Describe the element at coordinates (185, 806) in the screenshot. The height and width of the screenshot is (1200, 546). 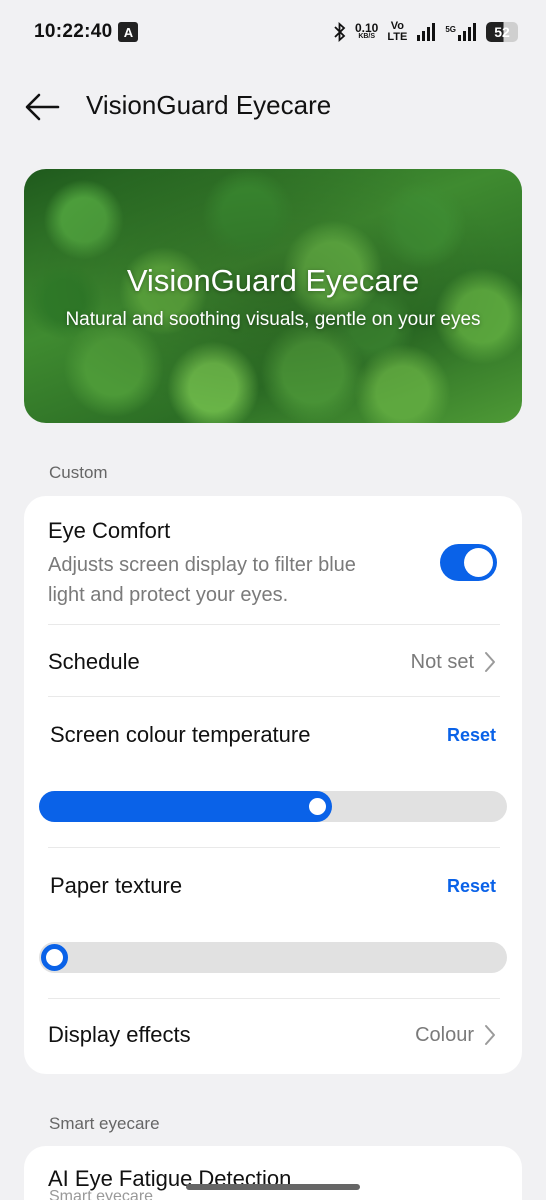
I see `slider-fill` at that location.